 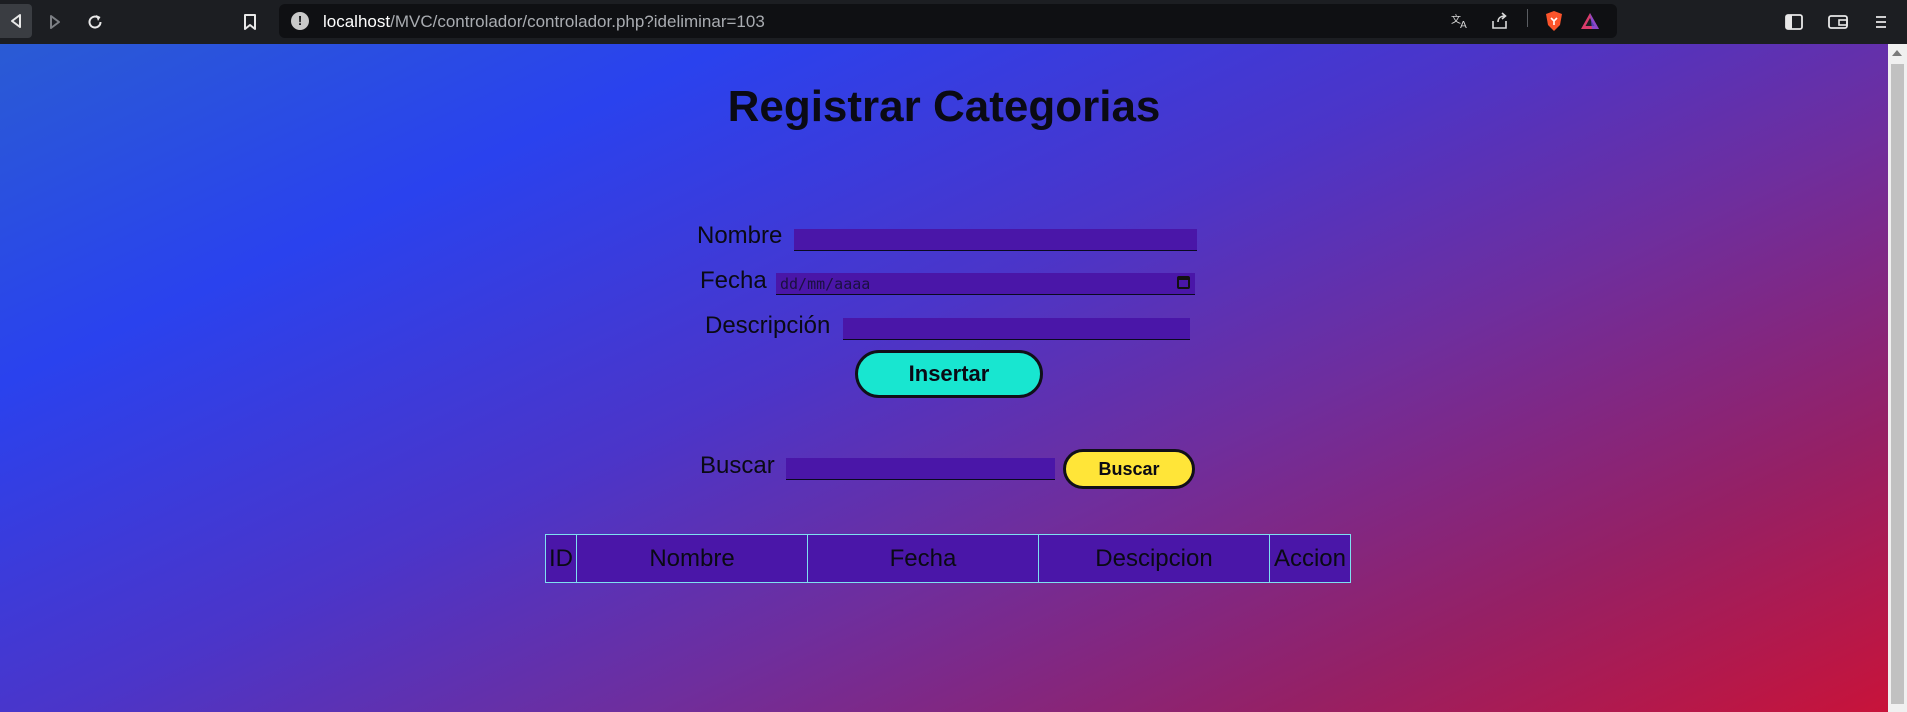 I want to click on nombre-label: Nombre, so click(x=740, y=235).